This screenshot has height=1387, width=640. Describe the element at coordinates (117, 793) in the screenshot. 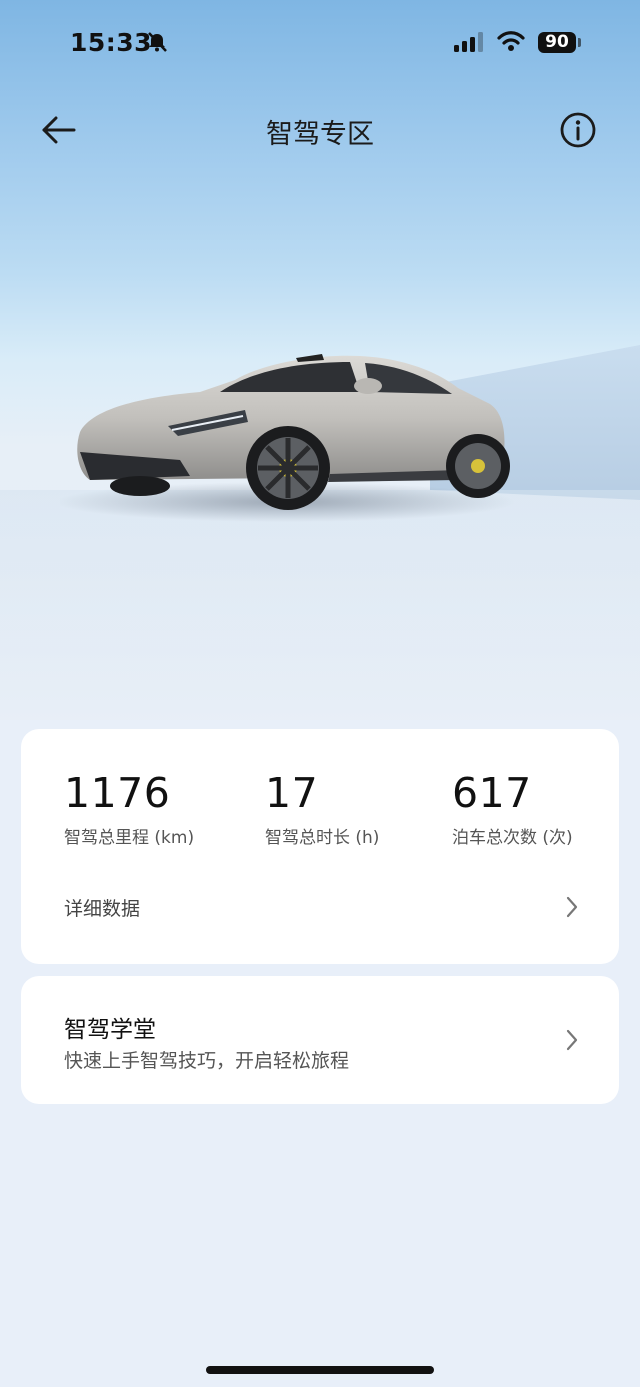

I see `stat-value: 1176` at that location.